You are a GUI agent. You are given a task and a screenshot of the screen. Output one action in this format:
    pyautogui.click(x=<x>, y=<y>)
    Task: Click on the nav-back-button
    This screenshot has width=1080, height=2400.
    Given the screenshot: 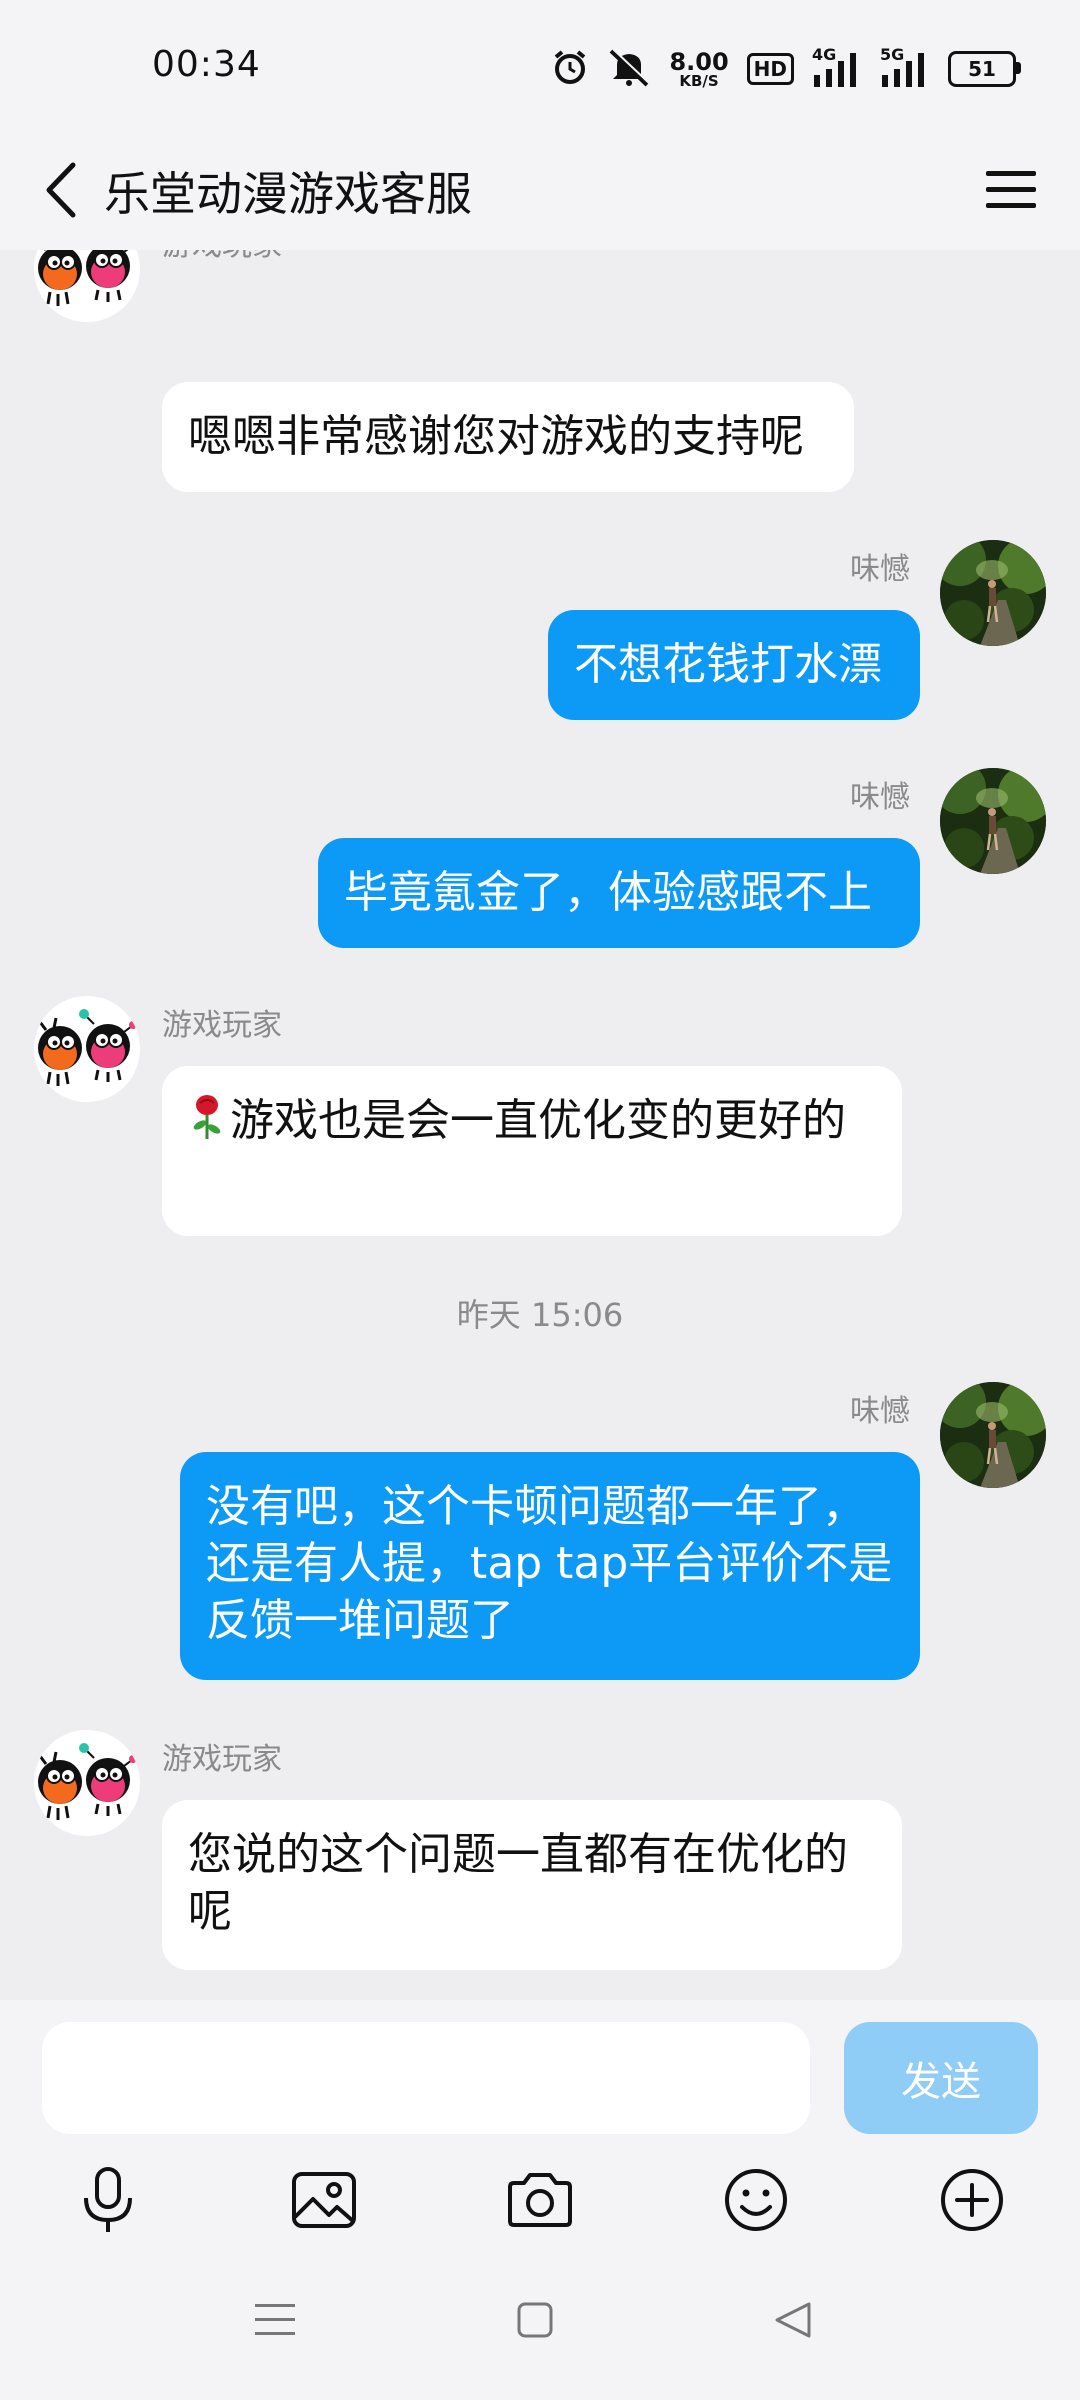 What is the action you would take?
    pyautogui.click(x=793, y=2320)
    